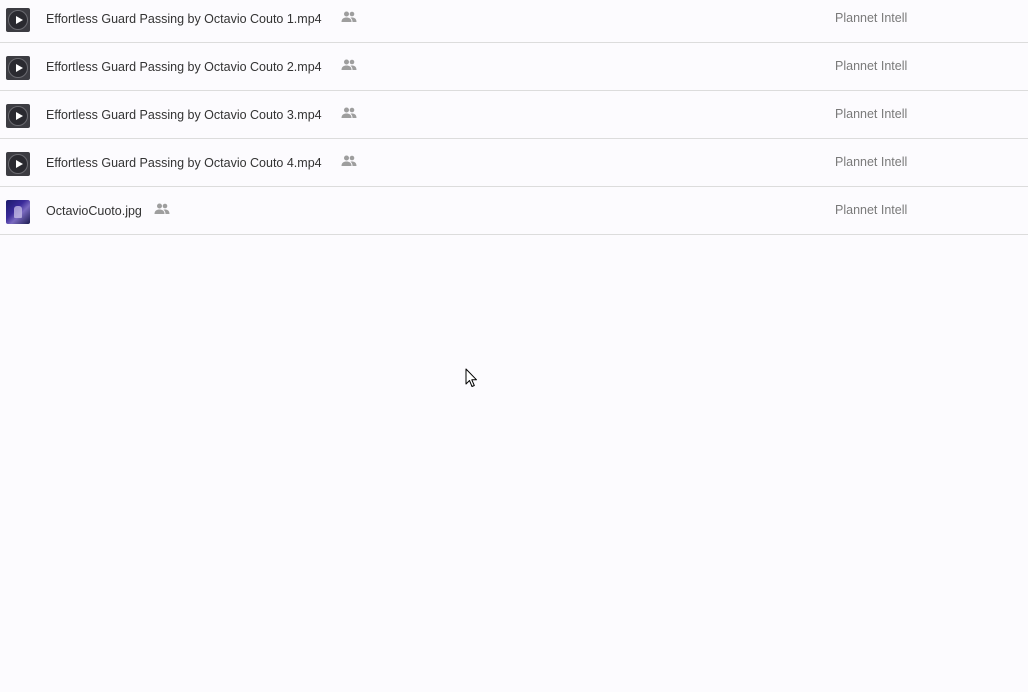 This screenshot has height=692, width=1028. Describe the element at coordinates (94, 211) in the screenshot. I see `file-name: OctavioCuoto.jpg` at that location.